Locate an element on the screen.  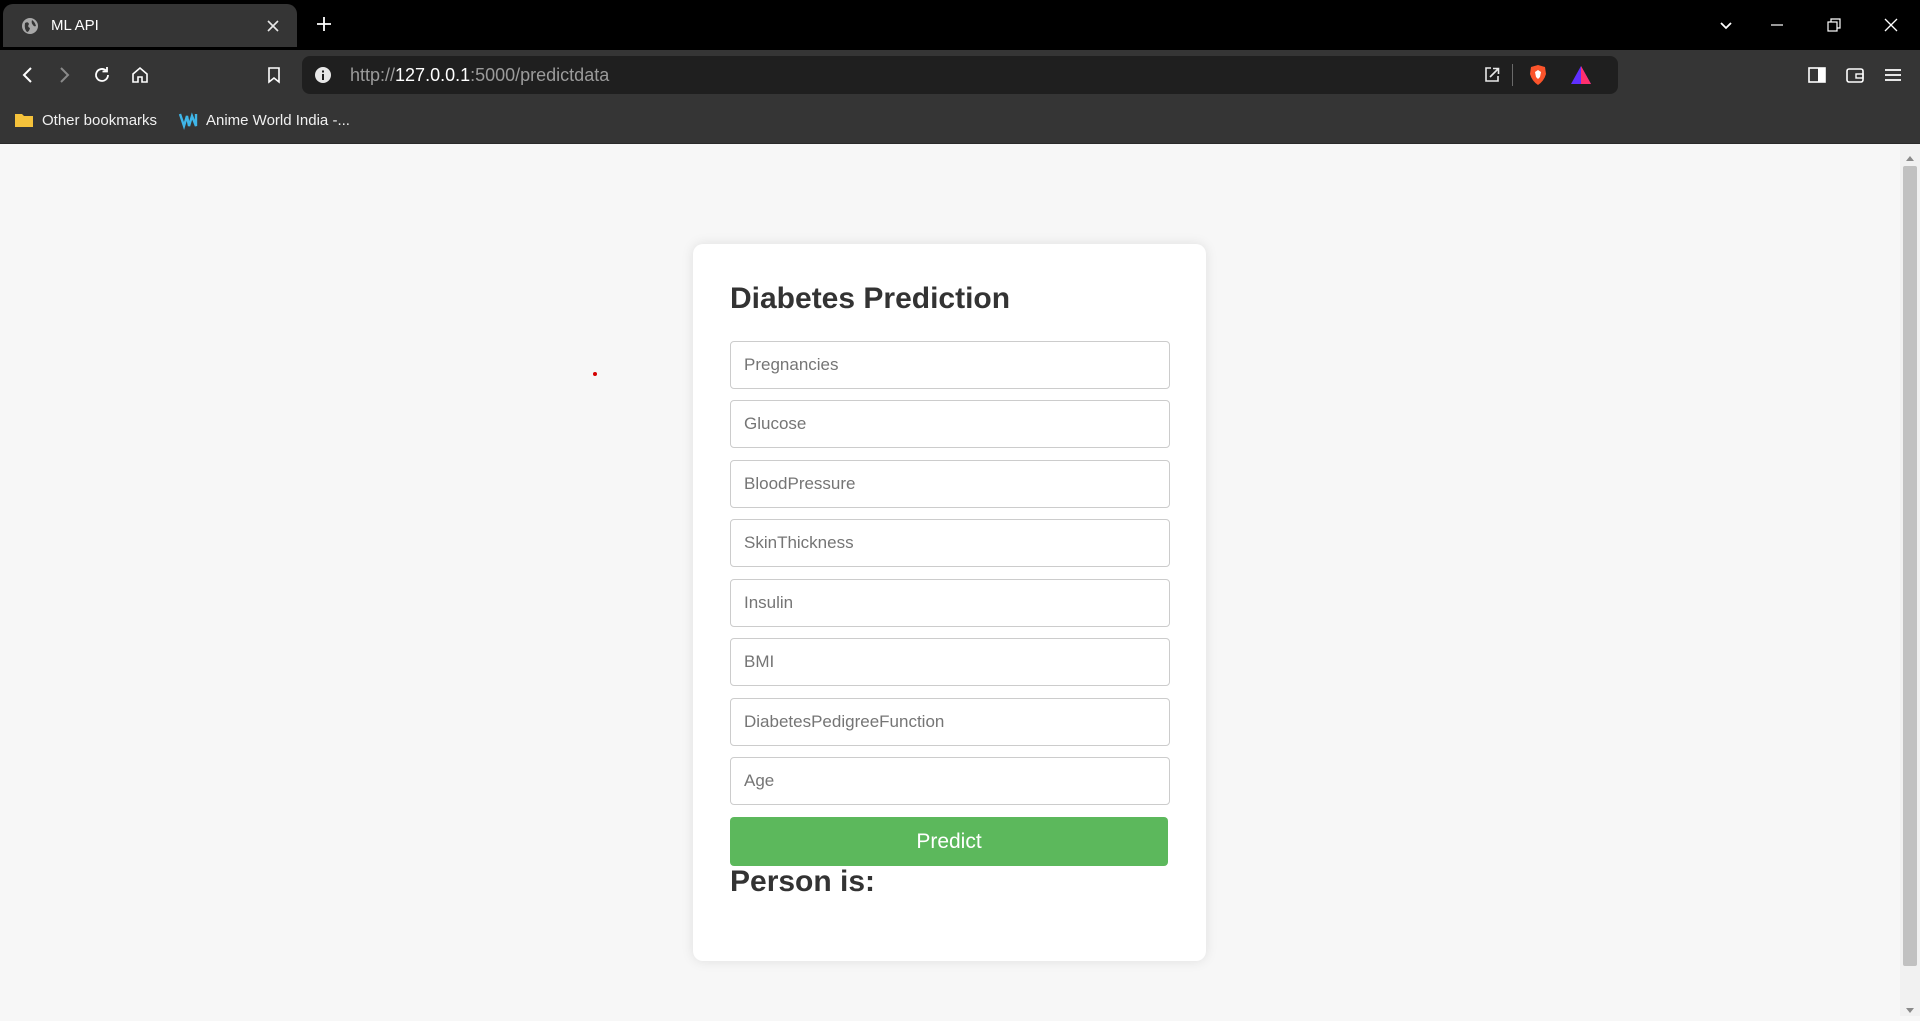
tab-search-chevron-icon is located at coordinates (1726, 25).